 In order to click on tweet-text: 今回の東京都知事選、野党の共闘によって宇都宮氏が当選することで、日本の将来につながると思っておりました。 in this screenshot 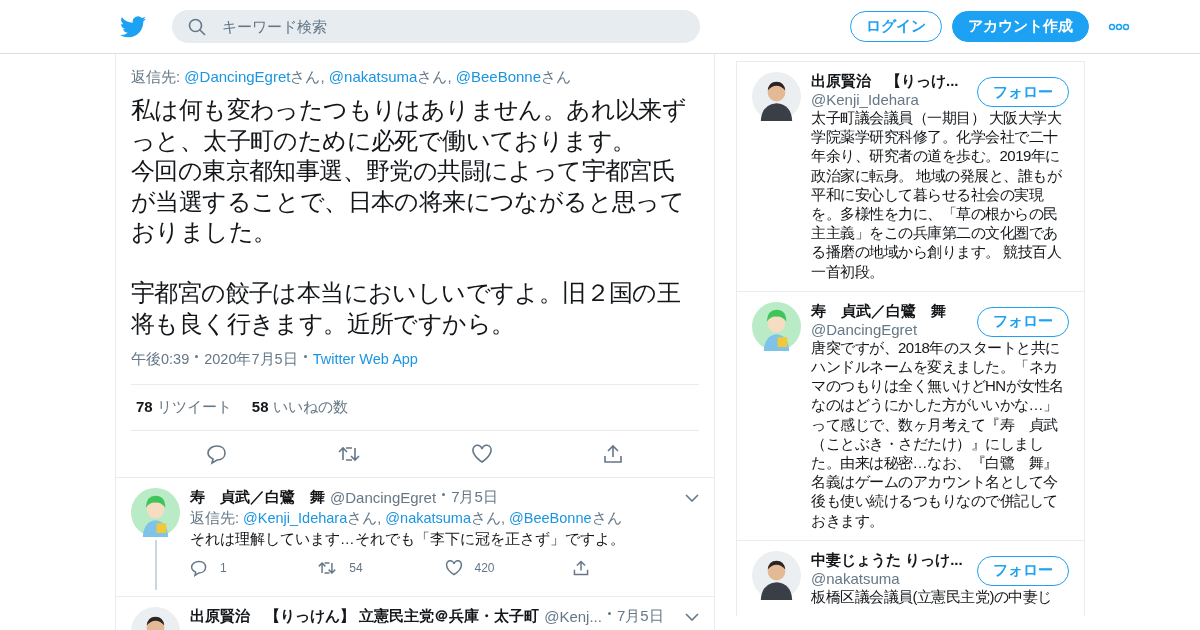, I will do `click(408, 202)`.